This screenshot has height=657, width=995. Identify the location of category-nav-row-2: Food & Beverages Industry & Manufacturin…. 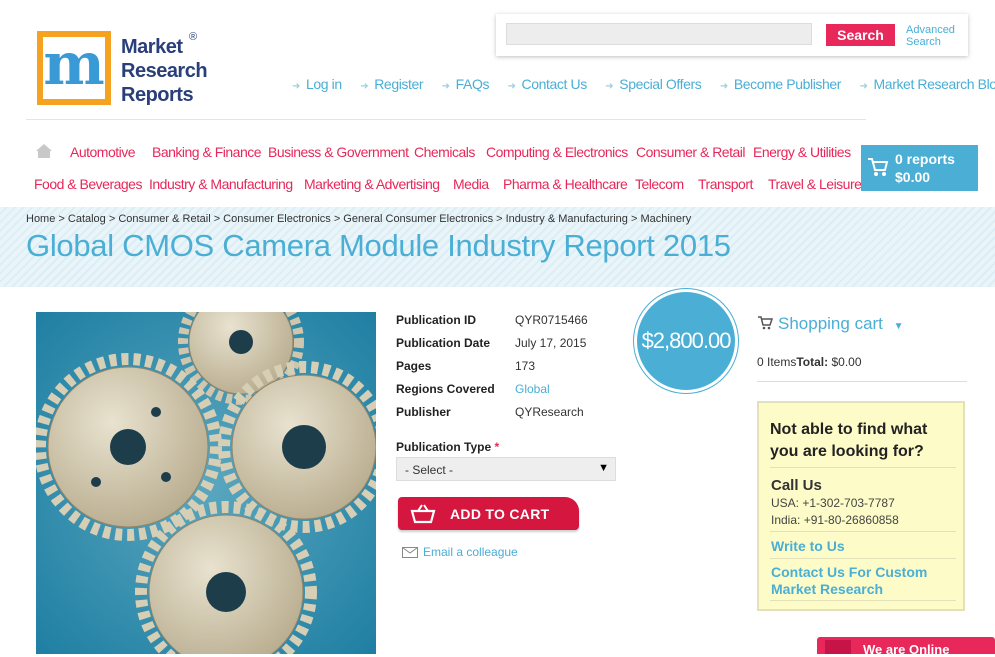
(497, 185).